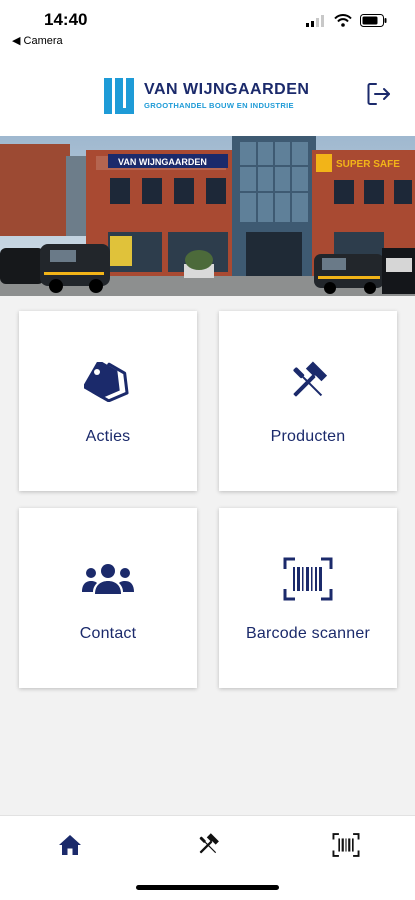 The height and width of the screenshot is (900, 415). I want to click on nav-barcode-button, so click(346, 845).